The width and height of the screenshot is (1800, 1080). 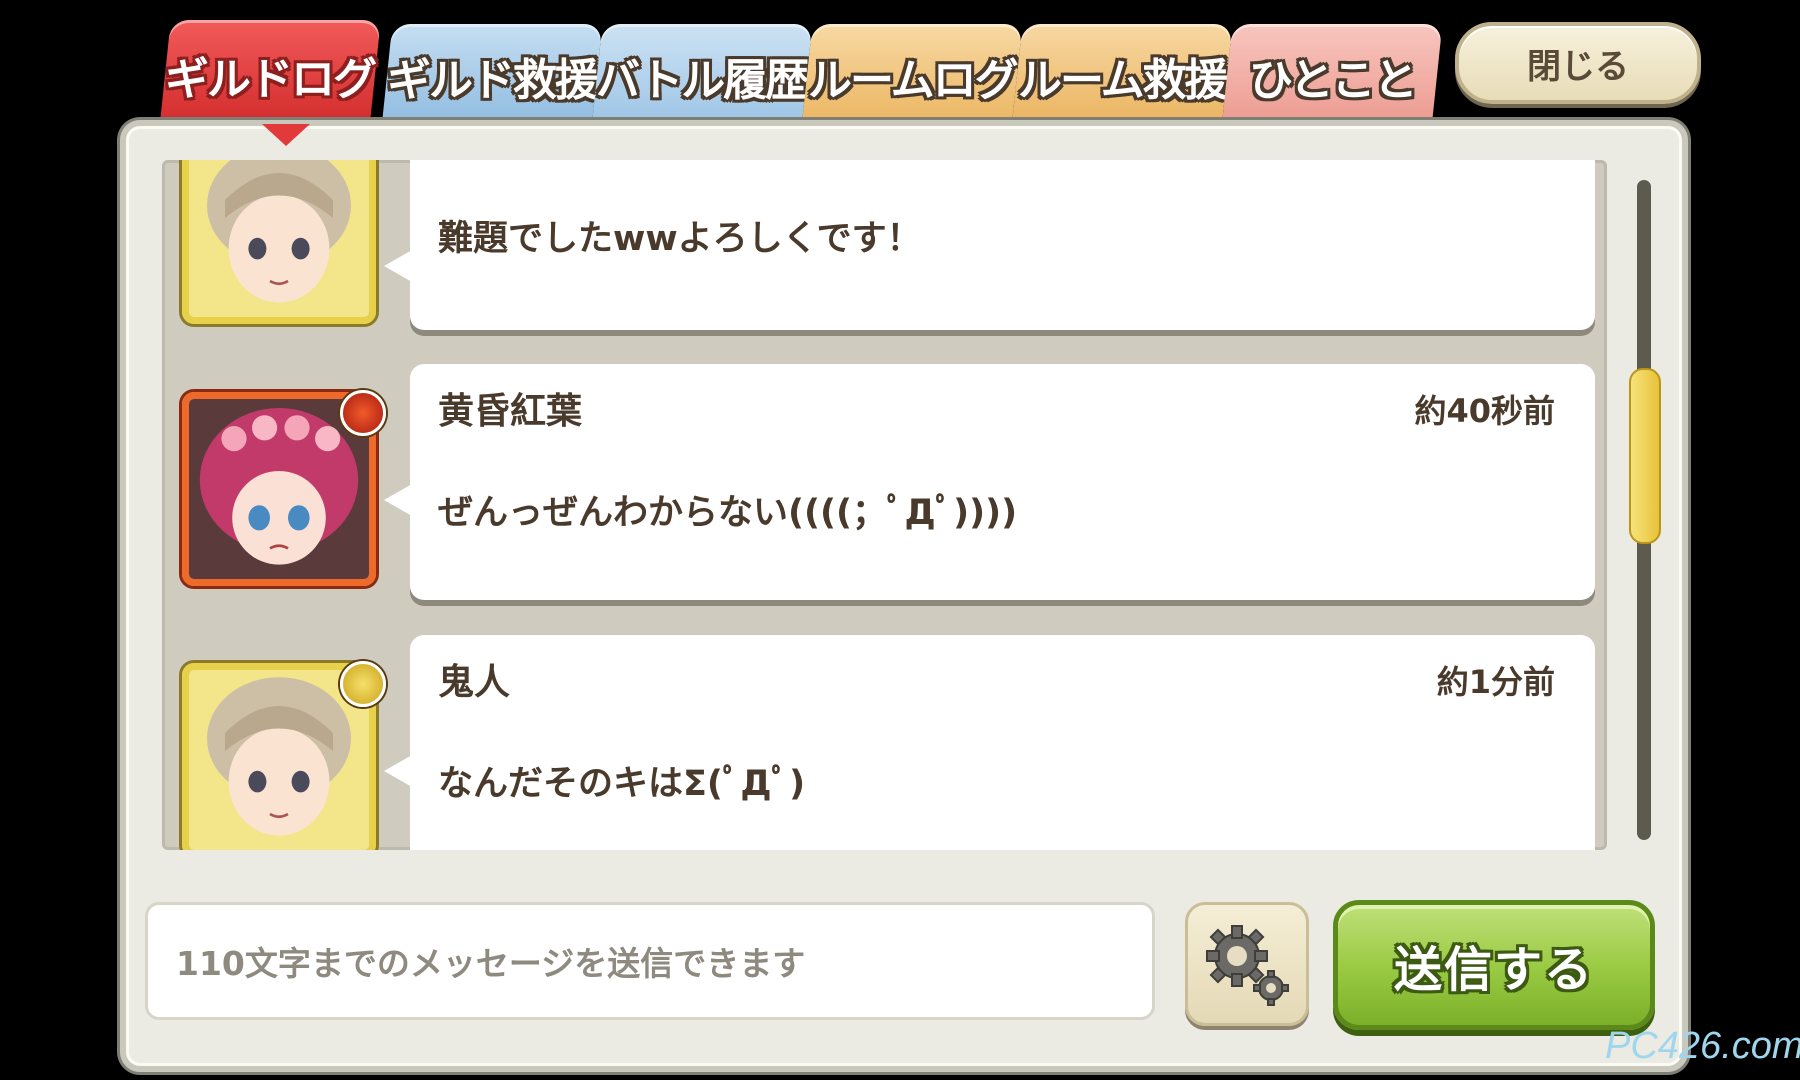 I want to click on tab-hitokoto: ひとこと, so click(x=1332, y=75).